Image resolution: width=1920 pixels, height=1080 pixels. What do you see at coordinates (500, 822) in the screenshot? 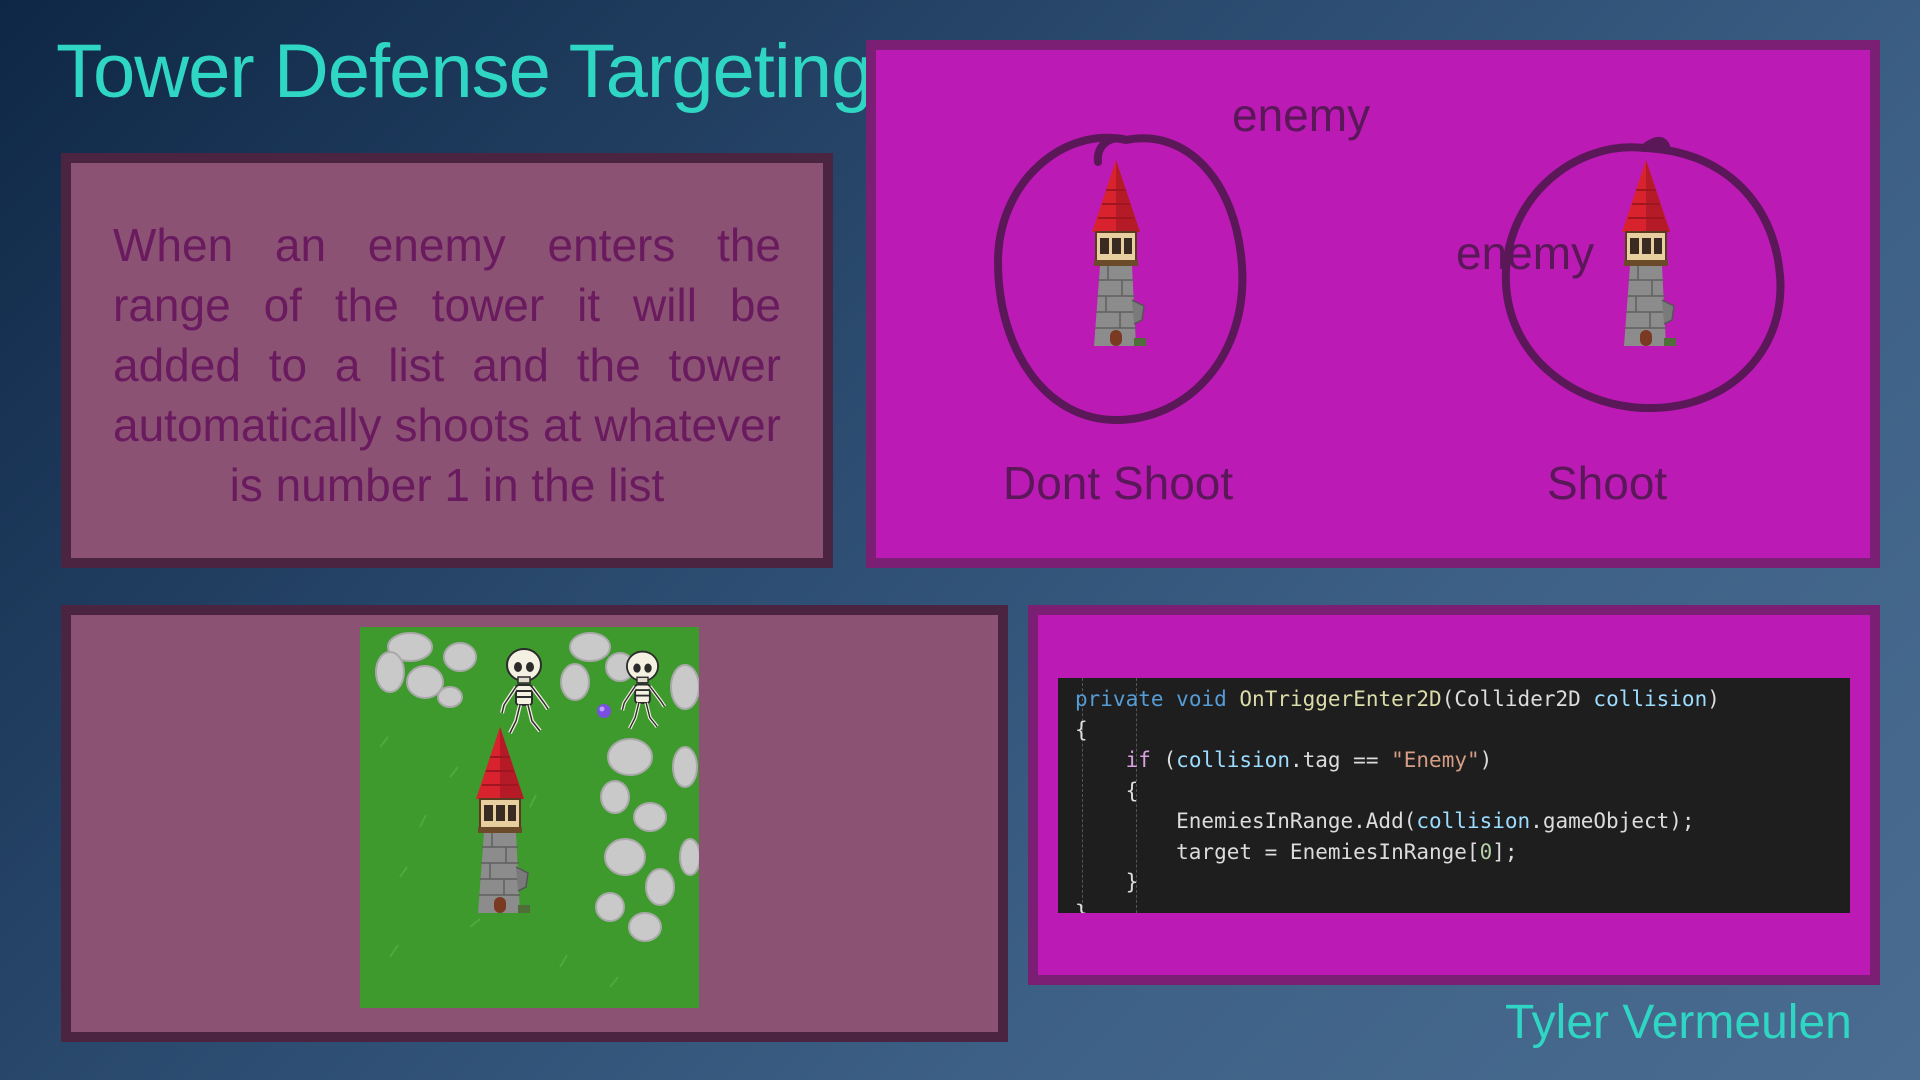
I see `tower-sprite` at bounding box center [500, 822].